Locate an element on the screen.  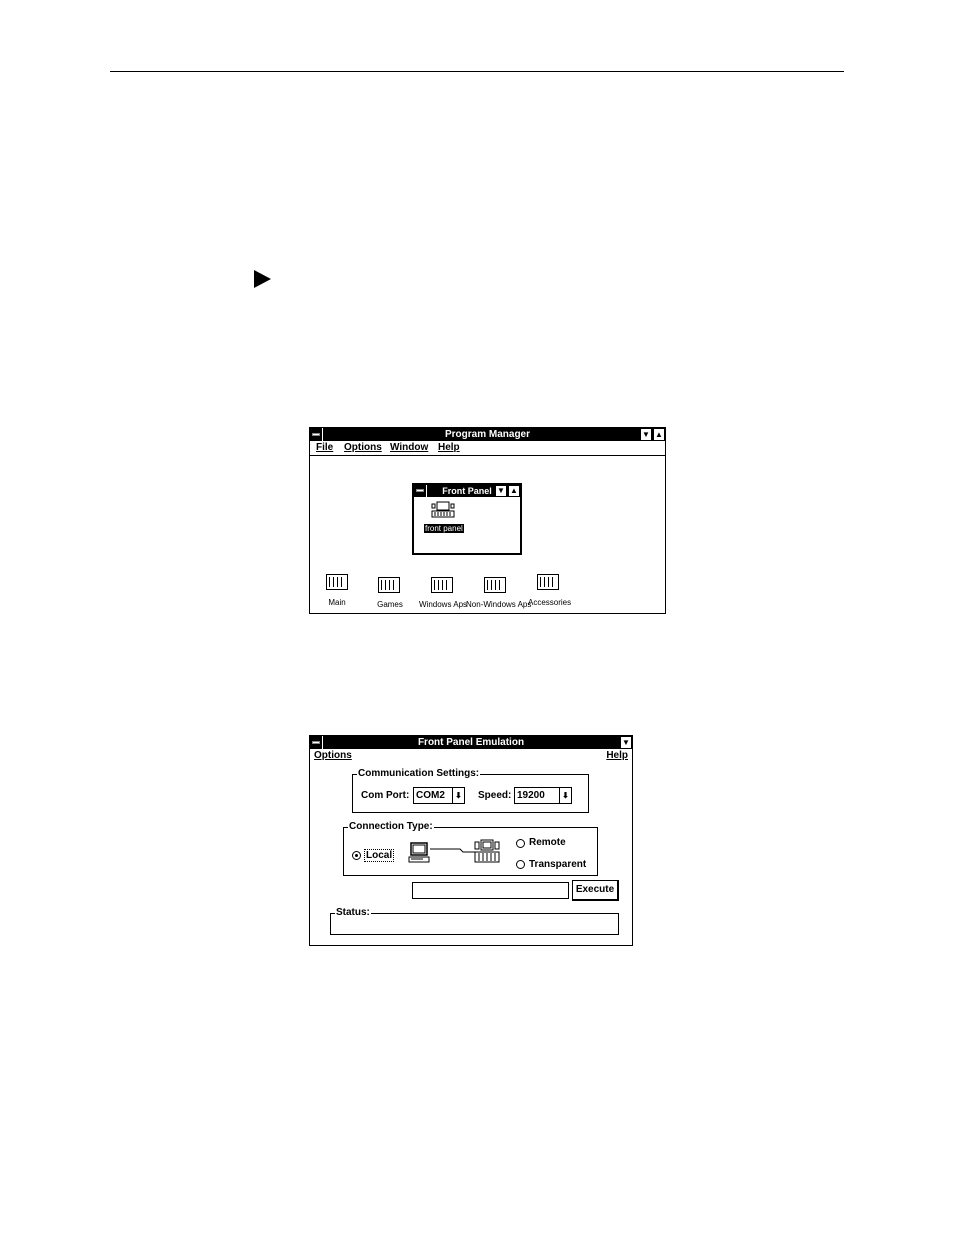
program-manager-menubar: File Options Window Help is located at coordinates (487, 448).